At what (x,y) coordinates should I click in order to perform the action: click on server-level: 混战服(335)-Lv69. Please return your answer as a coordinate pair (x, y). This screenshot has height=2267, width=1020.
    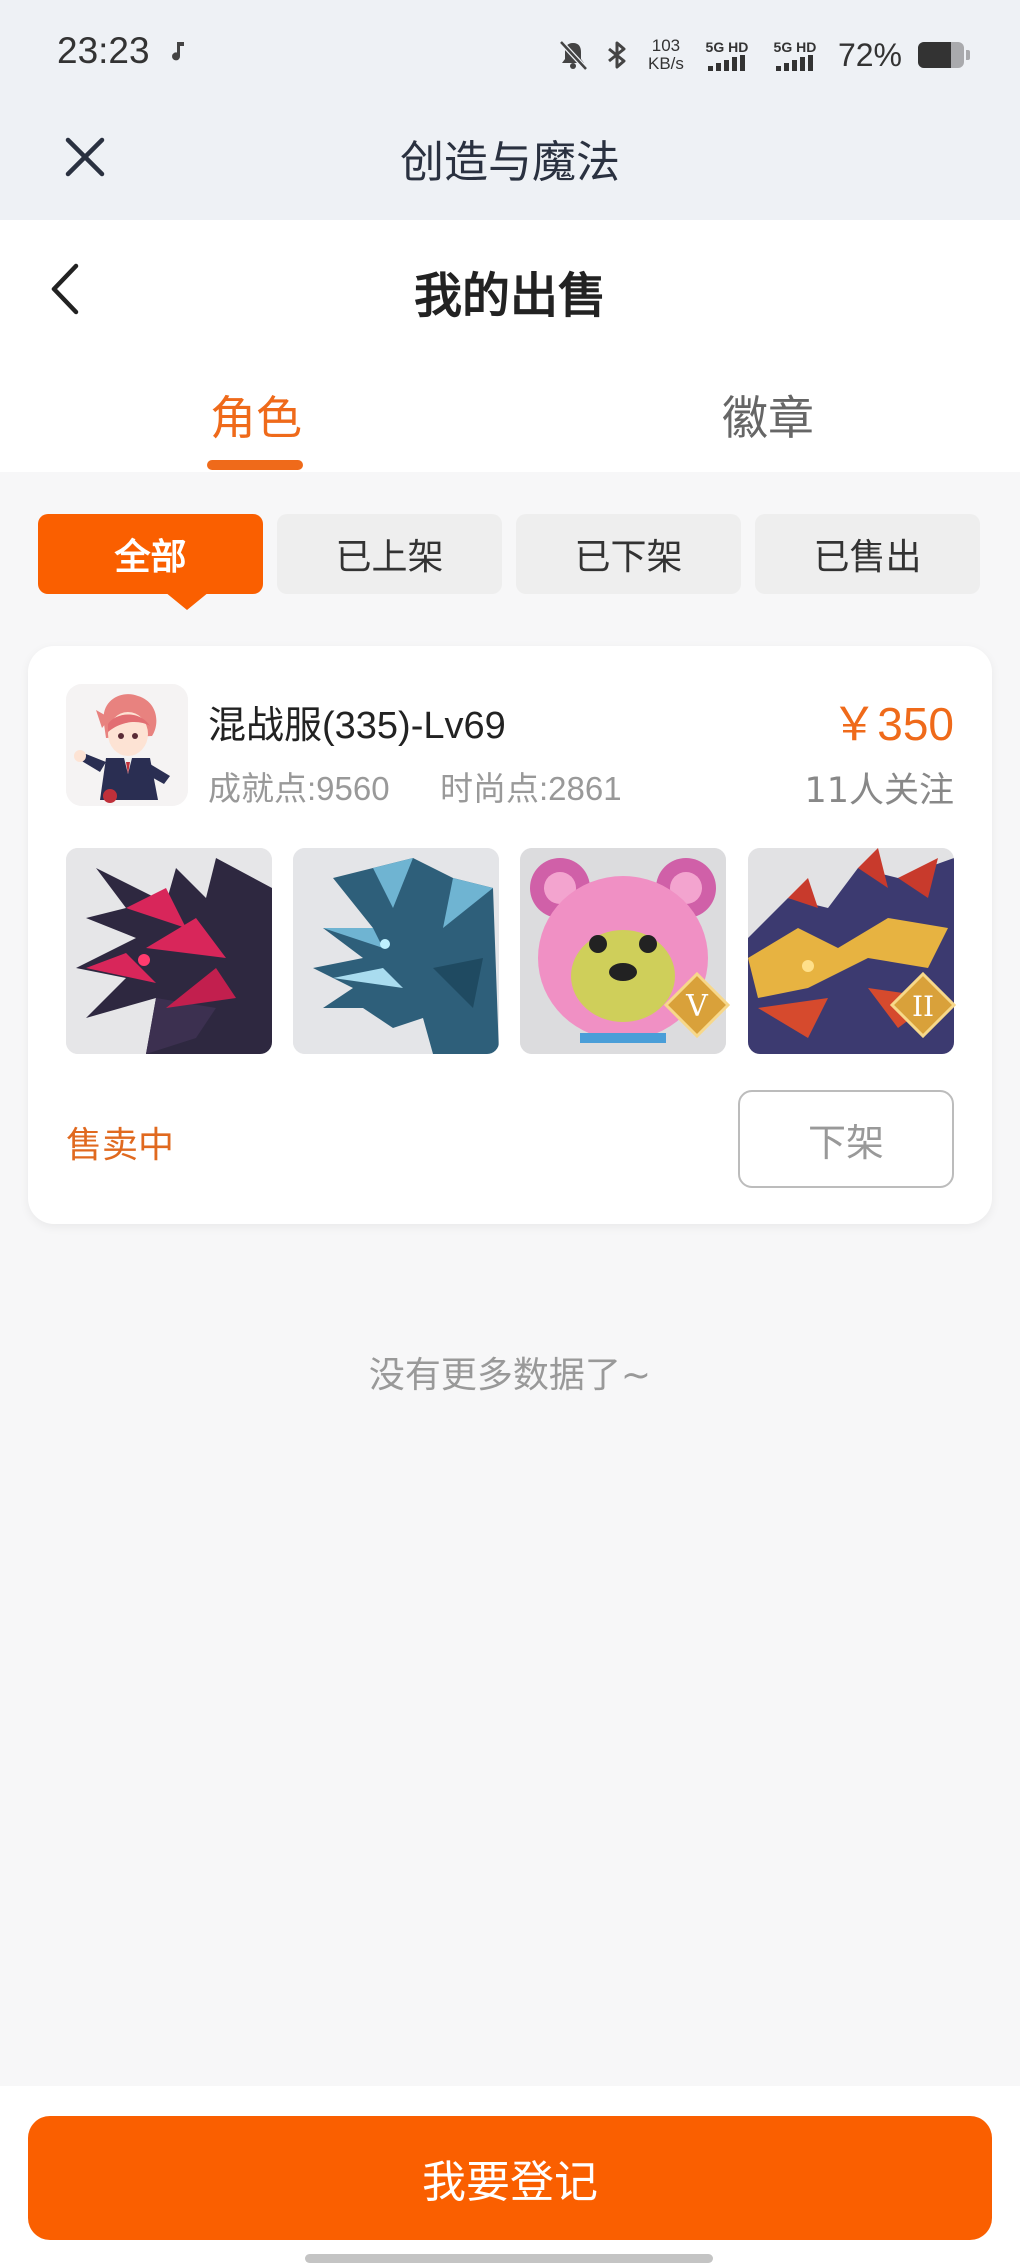
    Looking at the image, I should click on (357, 726).